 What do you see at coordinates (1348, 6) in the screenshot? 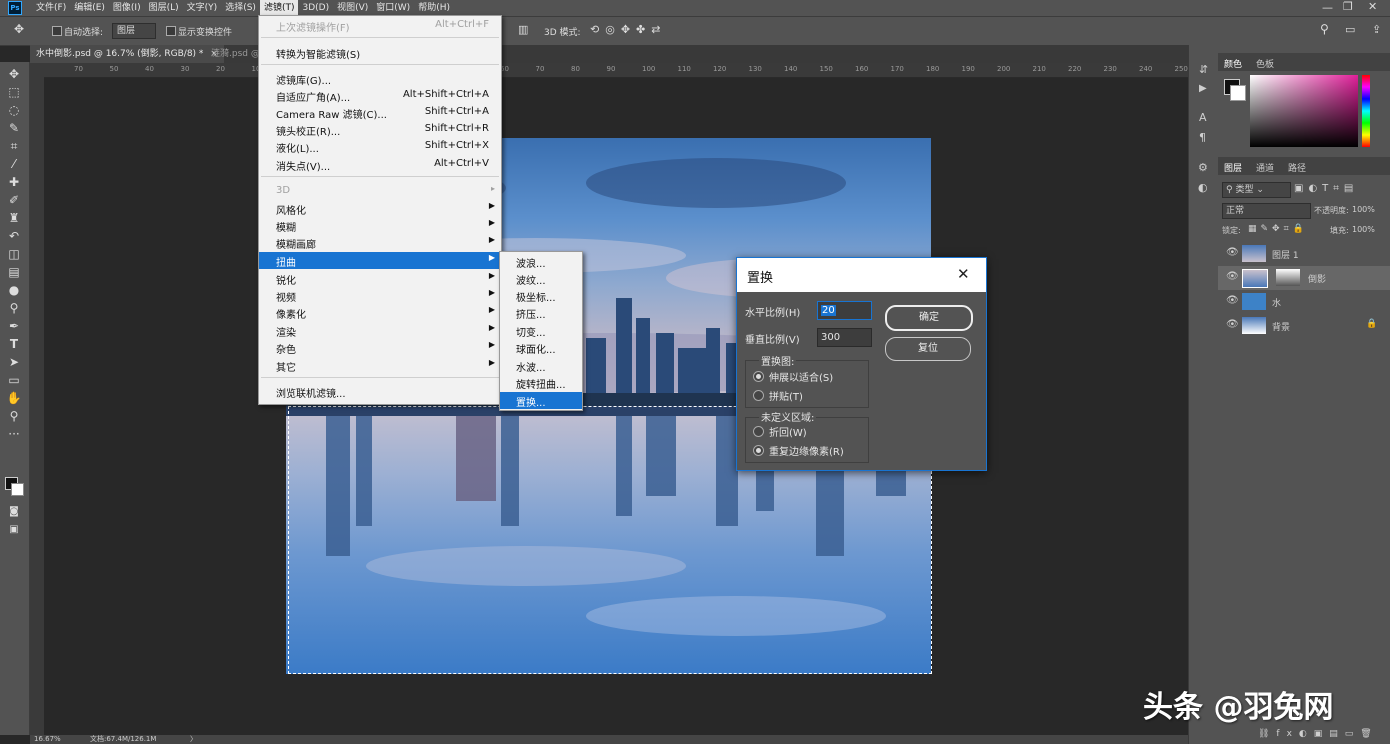
I see `restore-icon: ❐` at bounding box center [1348, 6].